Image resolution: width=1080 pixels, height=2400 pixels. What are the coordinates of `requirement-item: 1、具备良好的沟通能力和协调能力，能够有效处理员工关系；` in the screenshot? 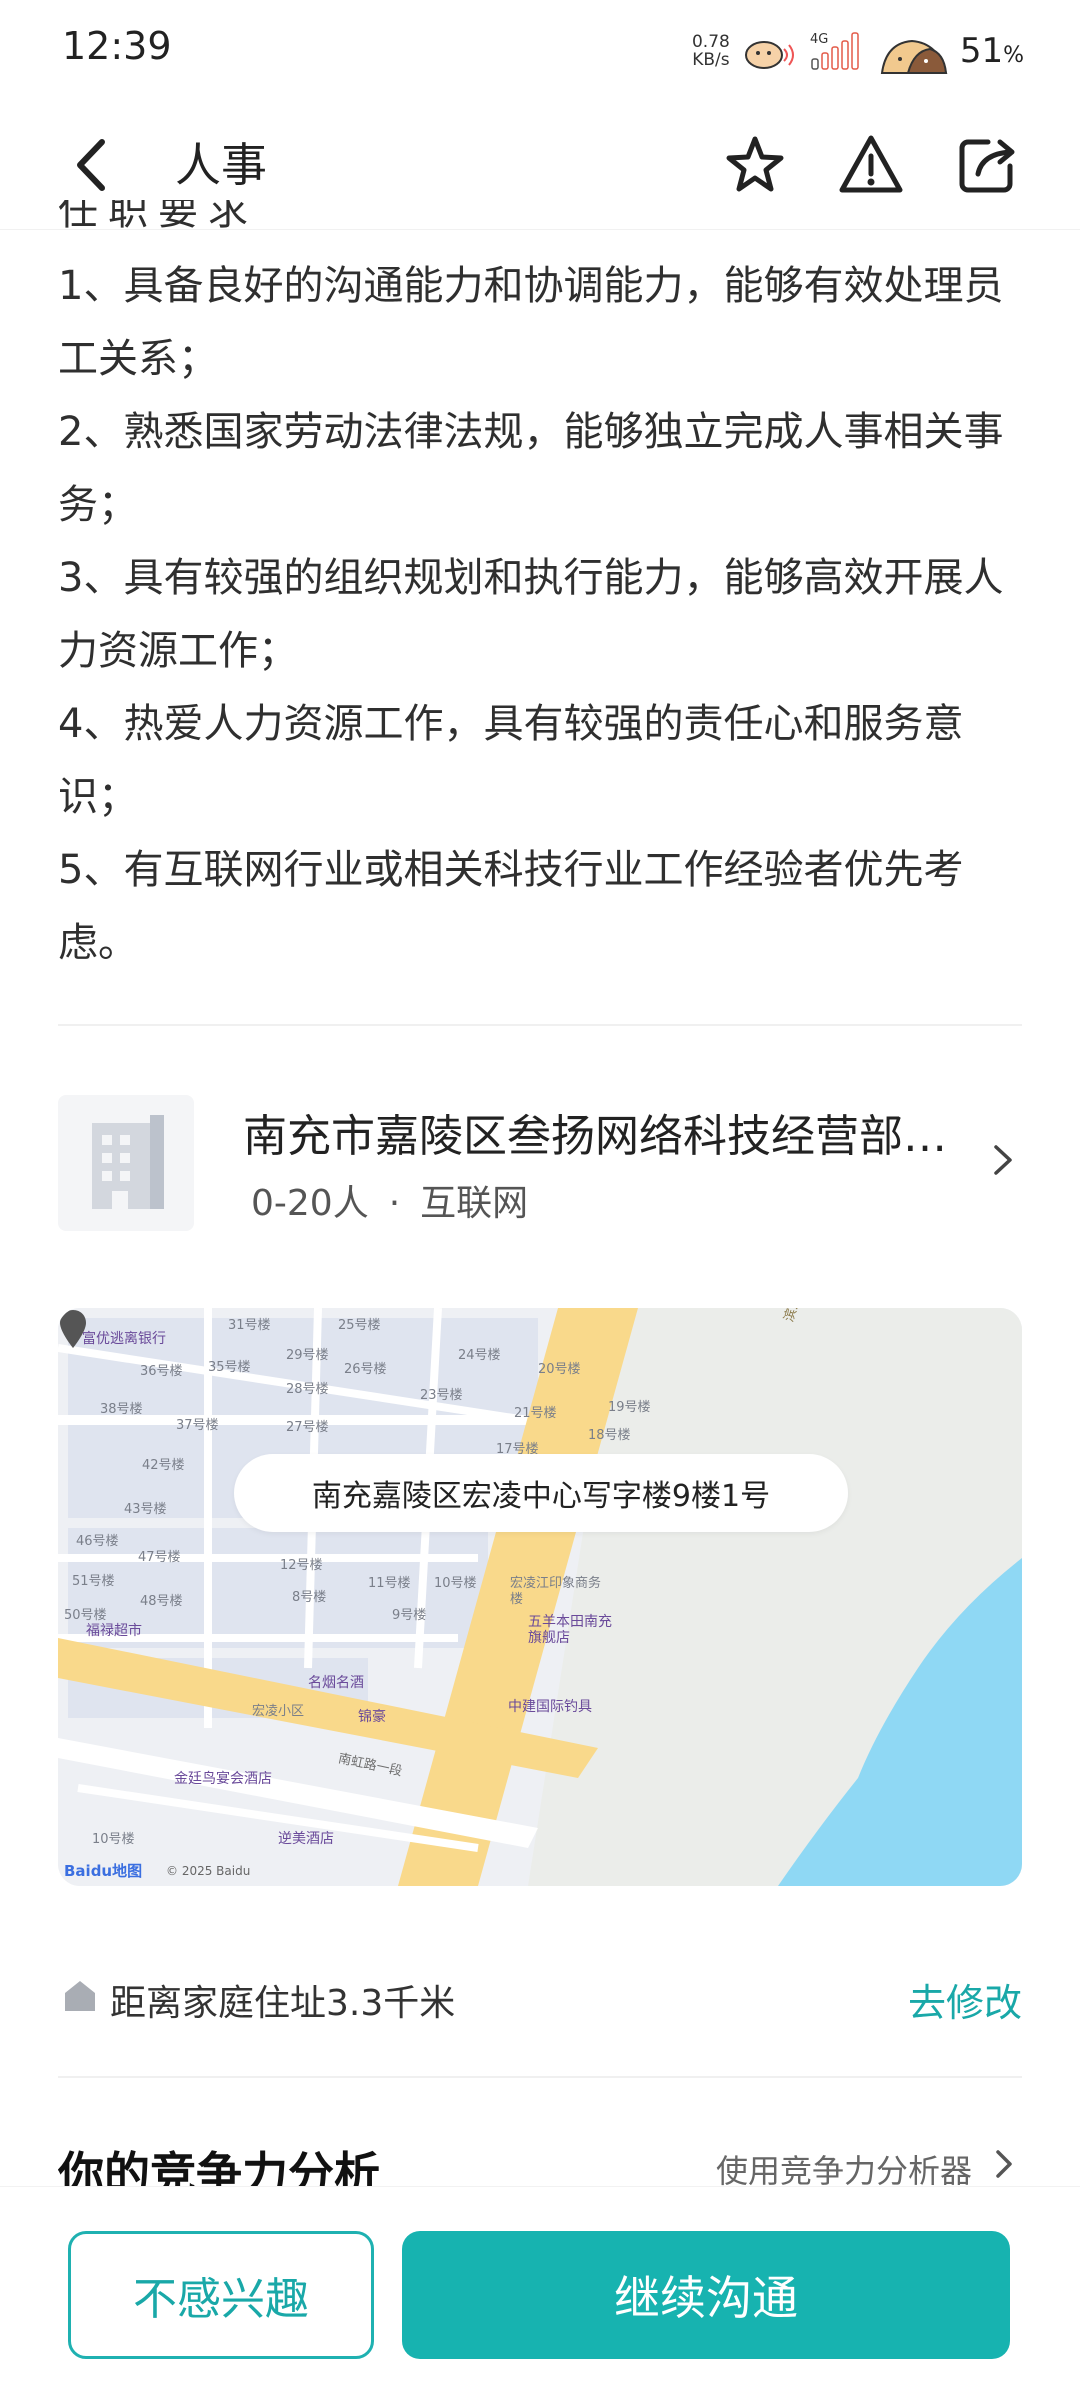 It's located at (531, 322).